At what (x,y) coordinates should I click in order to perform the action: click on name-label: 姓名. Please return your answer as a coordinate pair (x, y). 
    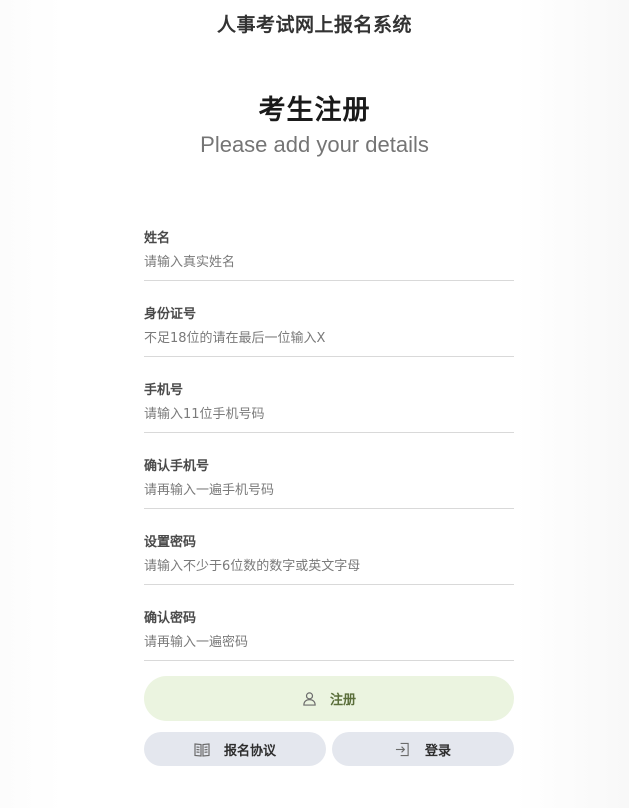
    Looking at the image, I should click on (157, 238).